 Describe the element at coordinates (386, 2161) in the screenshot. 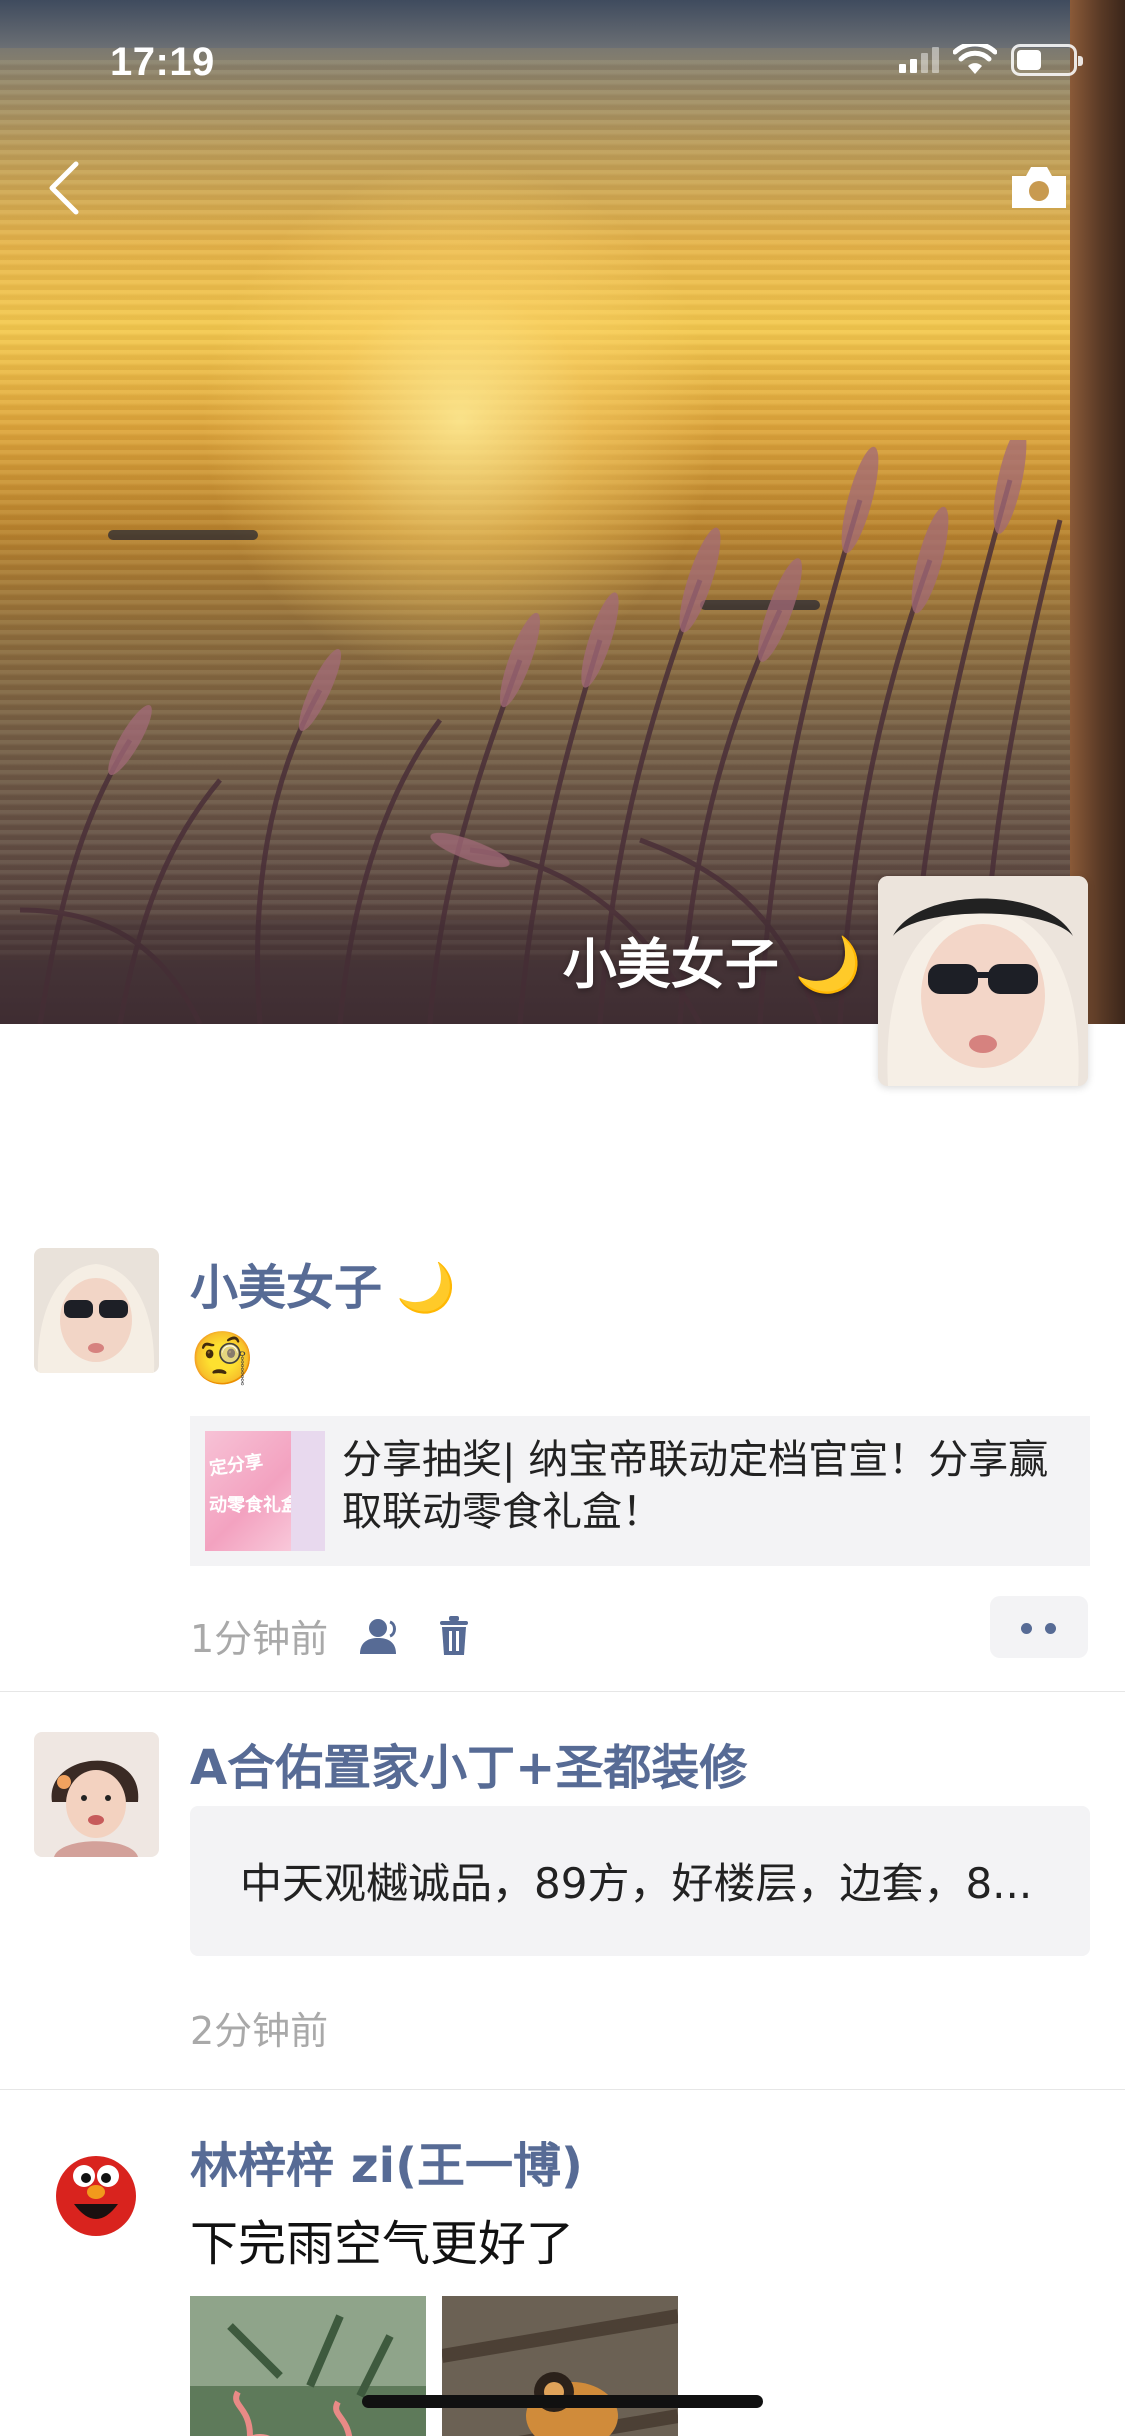

I see `post-author-name: 林梓梓 zi(王一博)` at that location.